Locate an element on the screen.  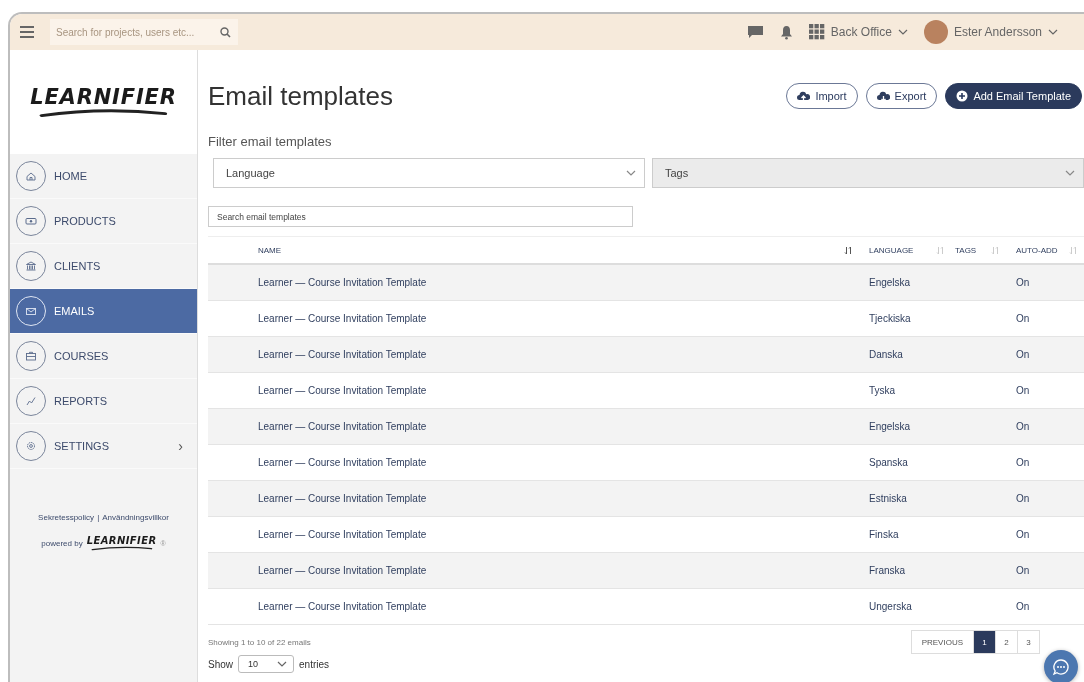
table-cell: Tyska is located at coordinates (882, 390).